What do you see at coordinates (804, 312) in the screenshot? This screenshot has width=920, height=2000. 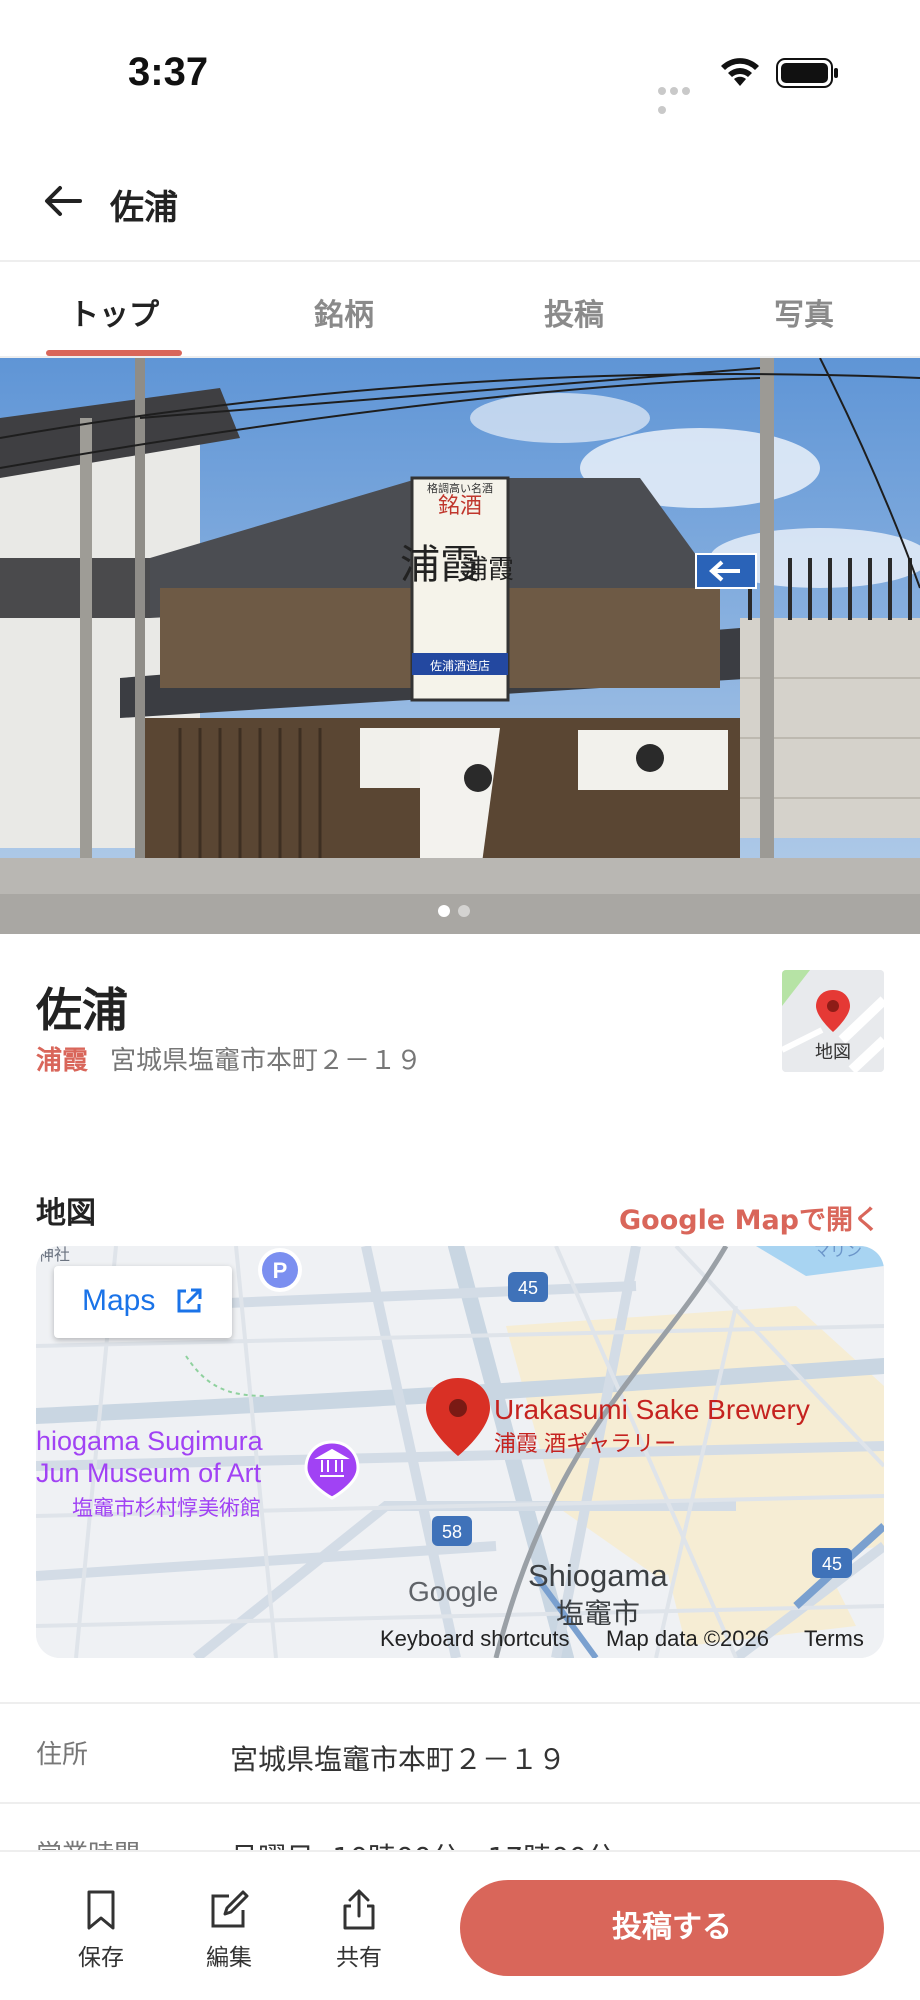 I see `tab-photos: 写真` at bounding box center [804, 312].